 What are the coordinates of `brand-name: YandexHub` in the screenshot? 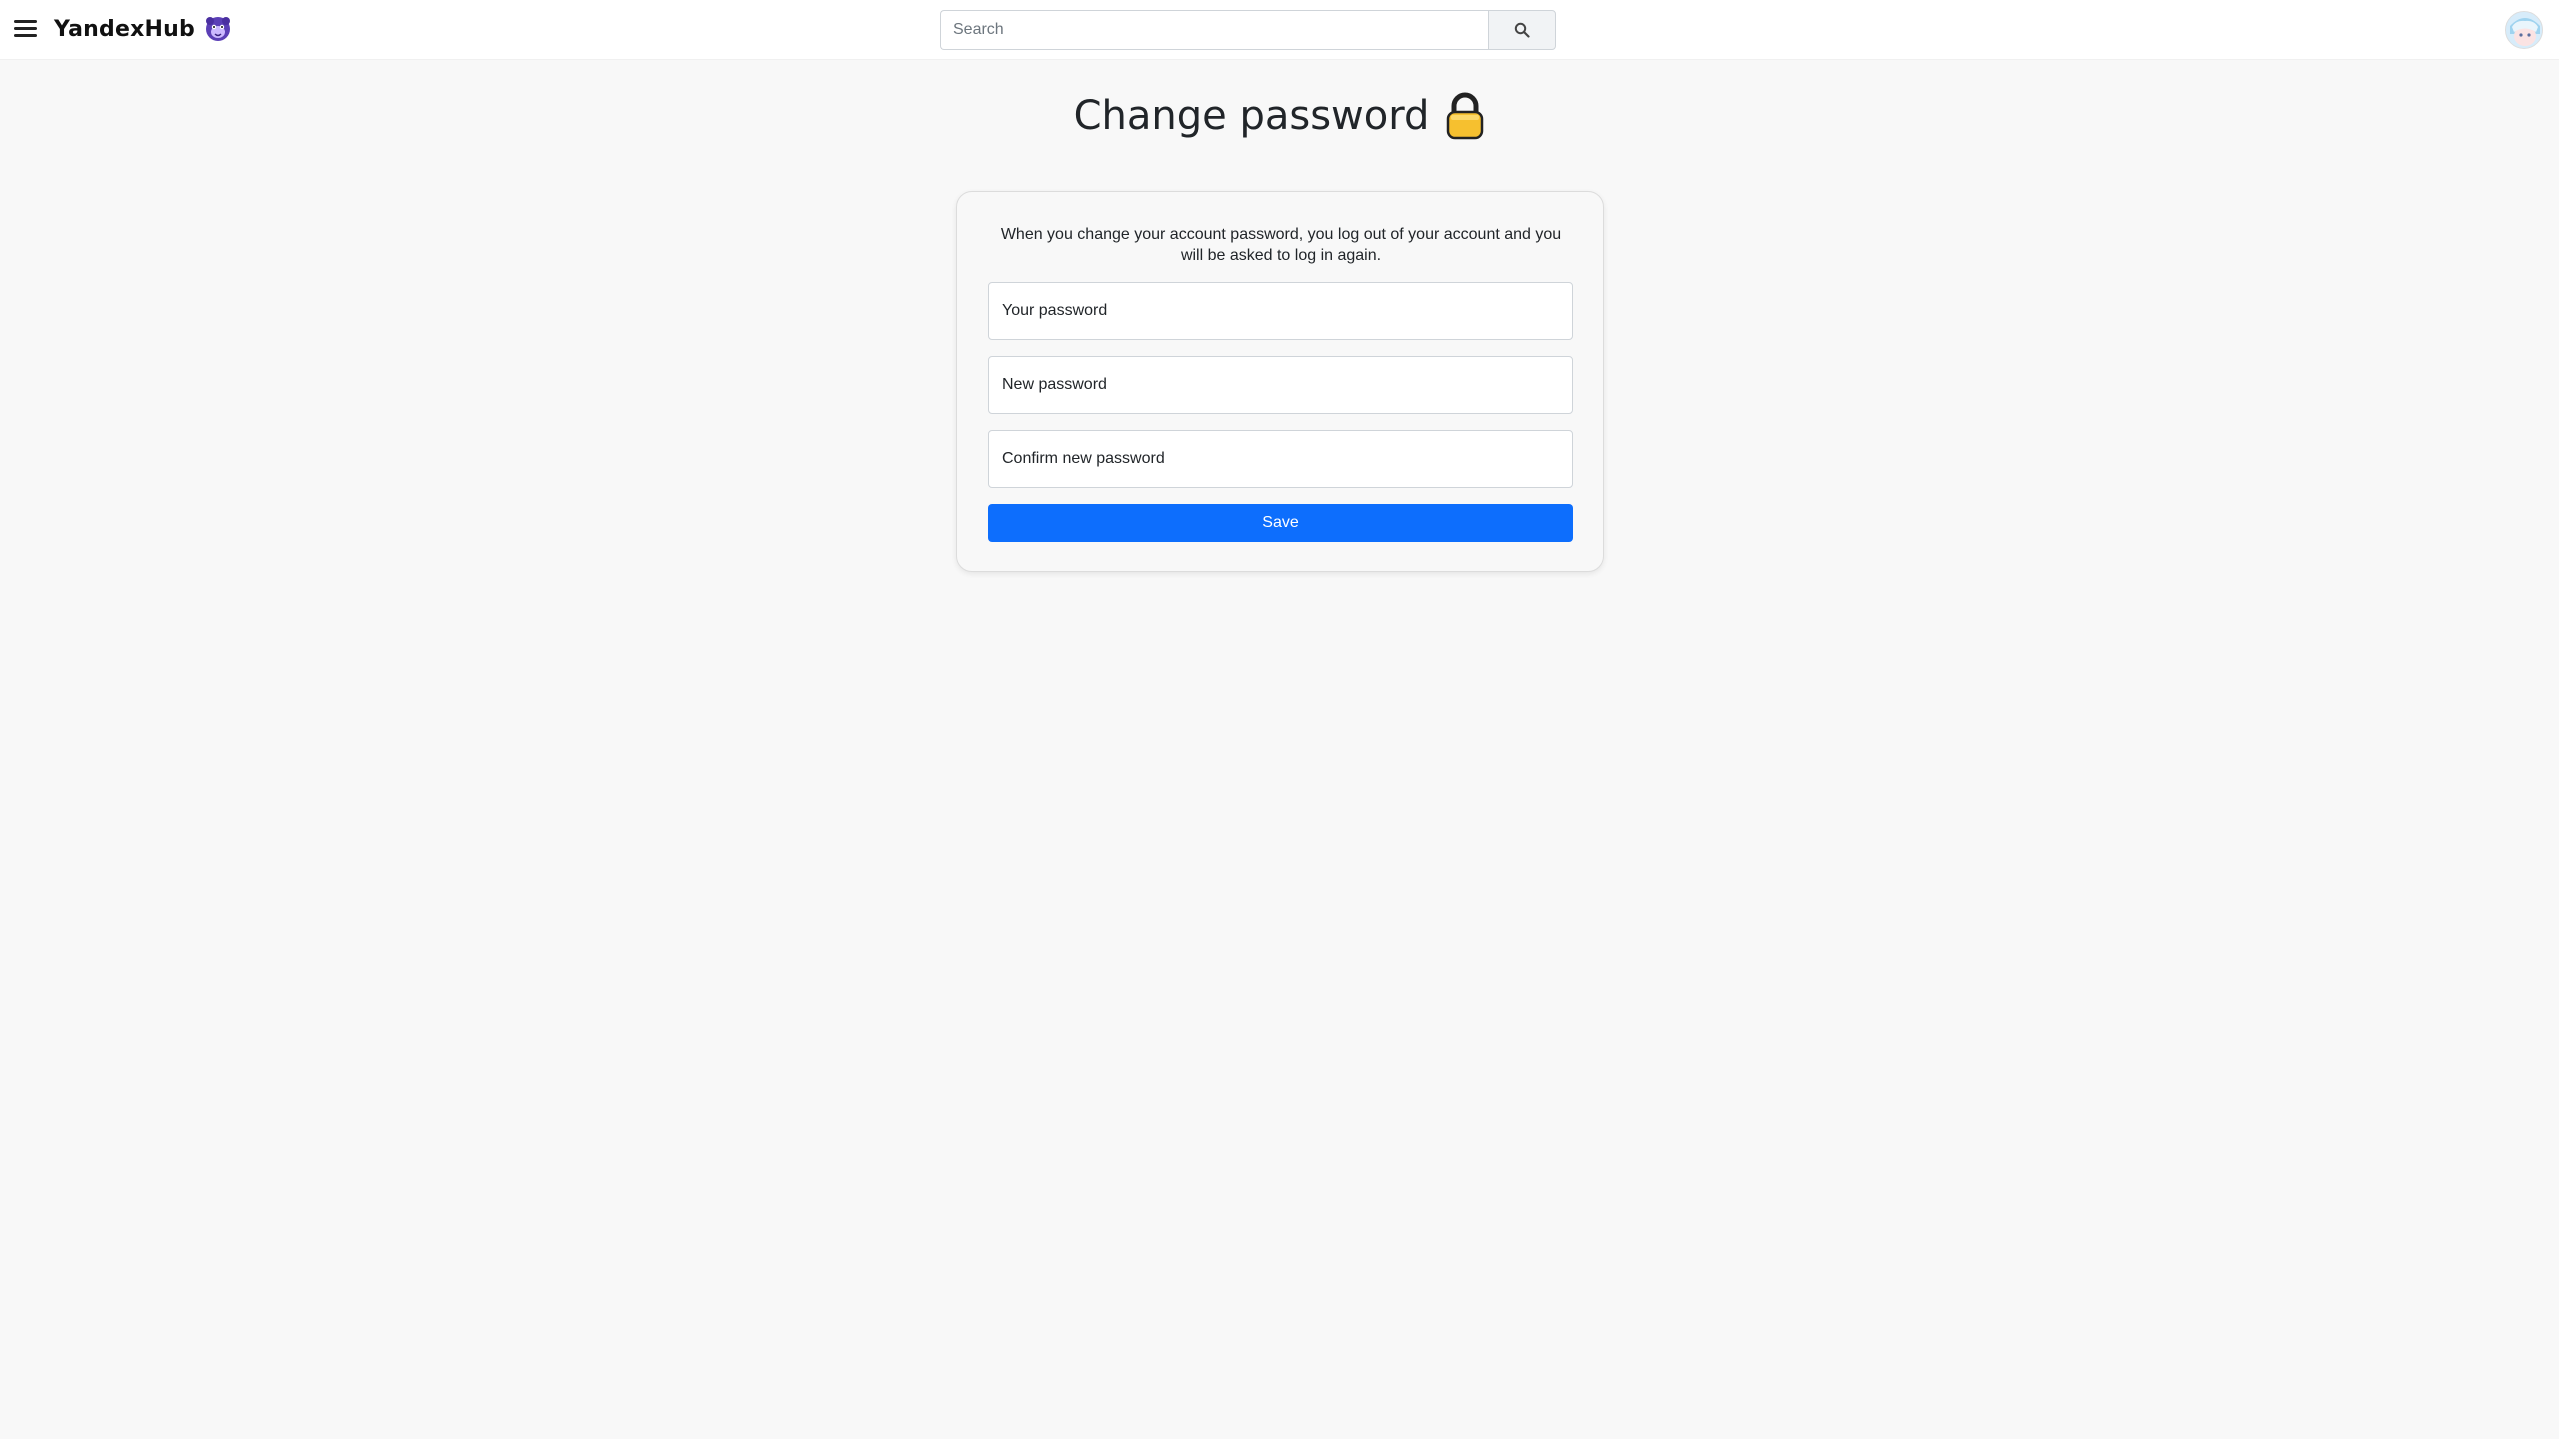 It's located at (124, 29).